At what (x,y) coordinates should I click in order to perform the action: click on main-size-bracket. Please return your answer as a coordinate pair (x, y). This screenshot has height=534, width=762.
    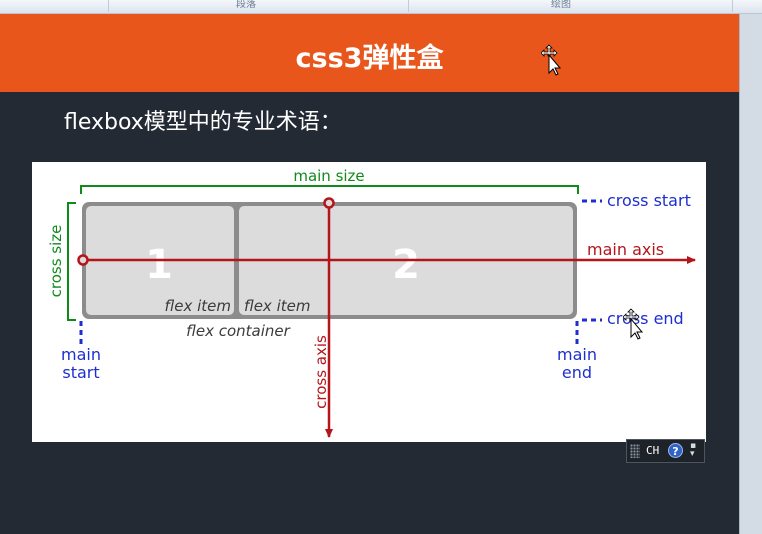
    Looking at the image, I should click on (329, 189).